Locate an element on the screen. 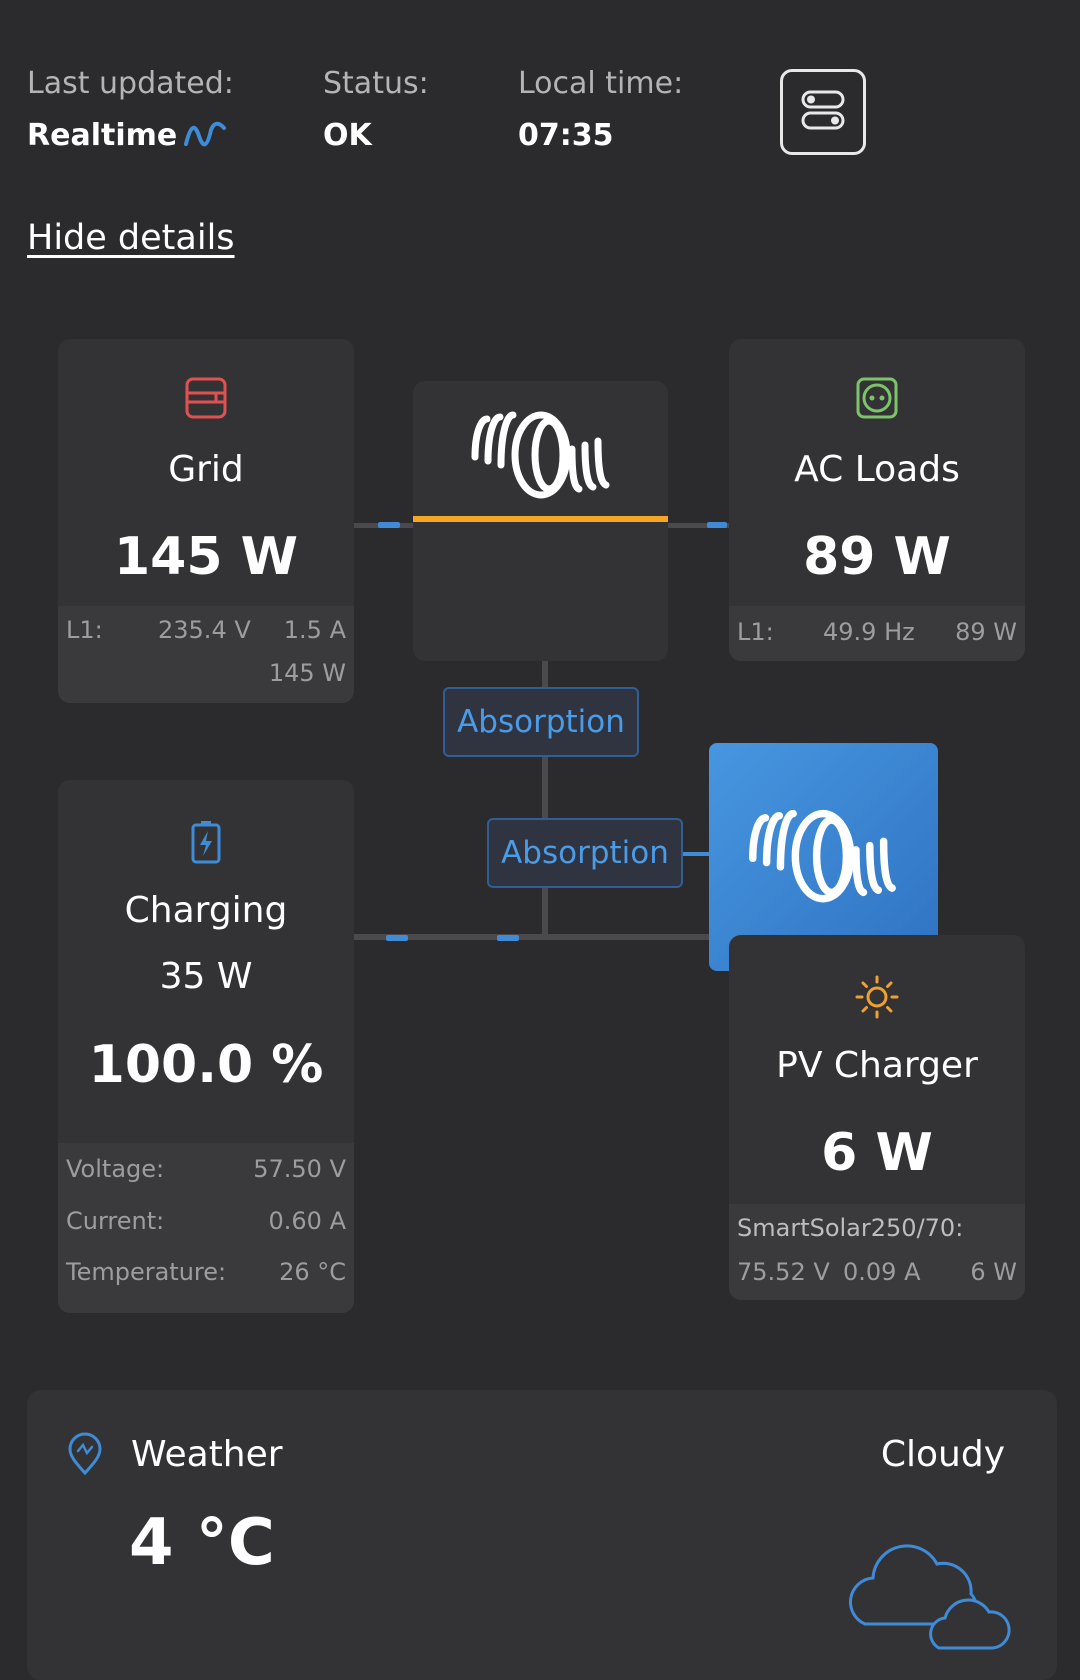 This screenshot has width=1080, height=1680. grid-details: L1: 235.4 V 1.5 A 145 W is located at coordinates (206, 654).